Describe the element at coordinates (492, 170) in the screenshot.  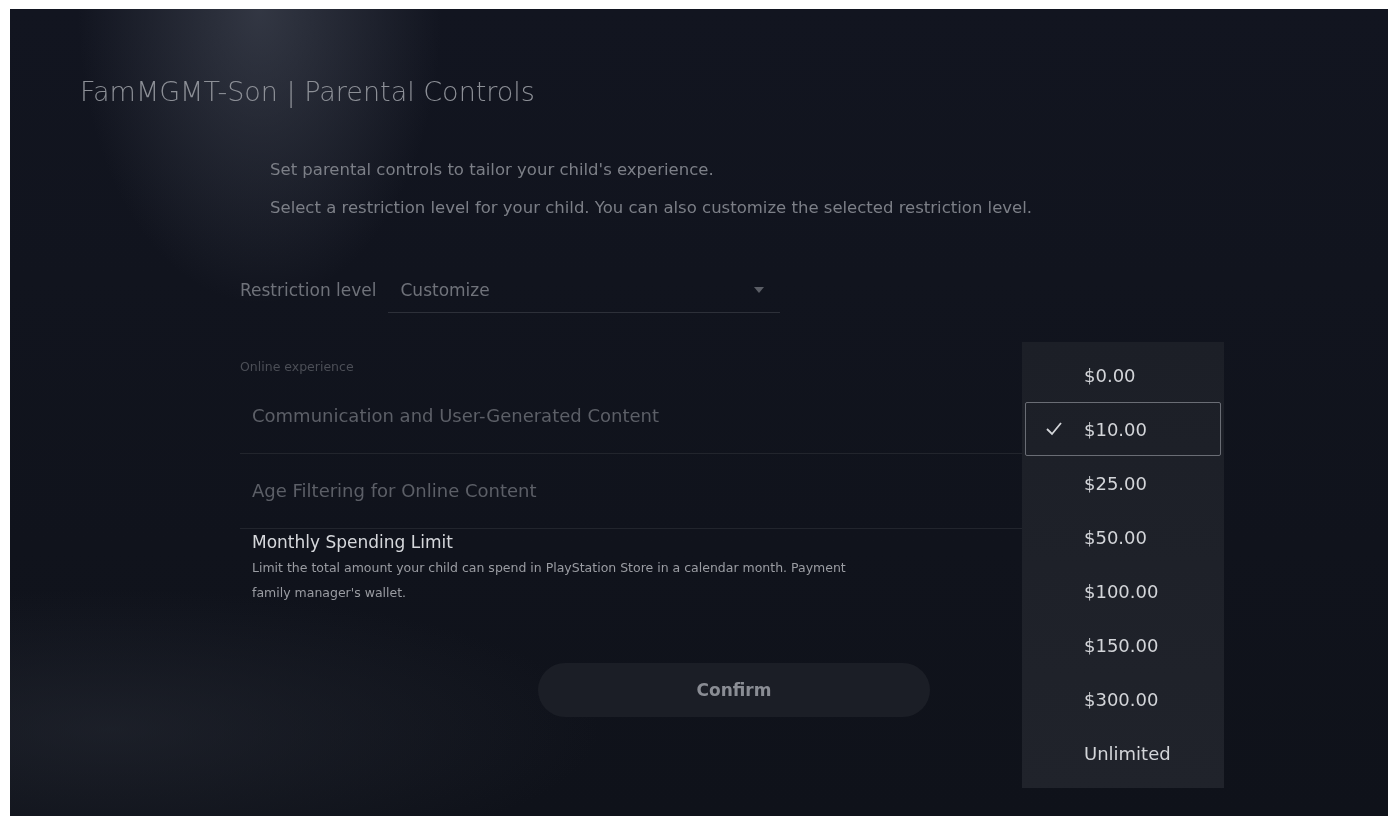
I see `intro-text: Set parental controls to tailor your child's experience.` at that location.